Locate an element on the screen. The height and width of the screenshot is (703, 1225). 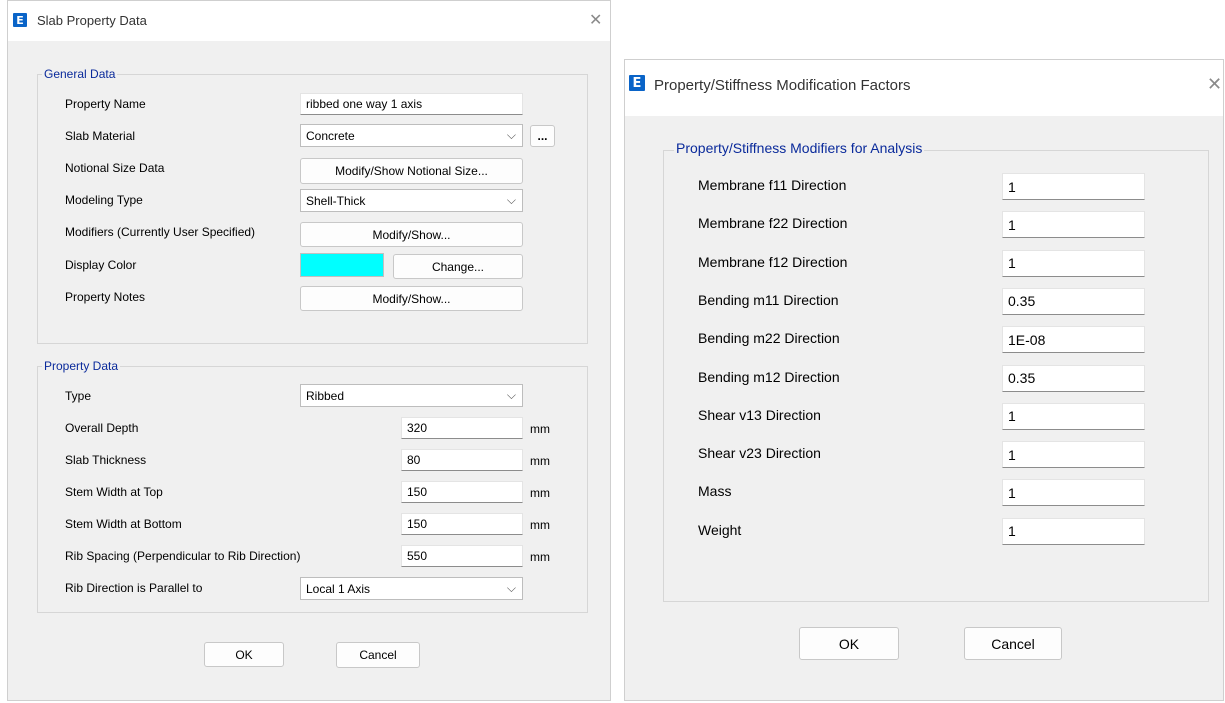
overall-depth-label: Overall Depth is located at coordinates (102, 428).